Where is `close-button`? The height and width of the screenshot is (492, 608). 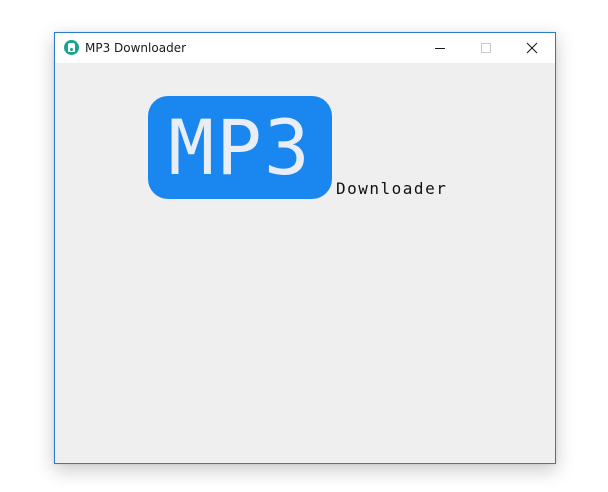 close-button is located at coordinates (532, 48).